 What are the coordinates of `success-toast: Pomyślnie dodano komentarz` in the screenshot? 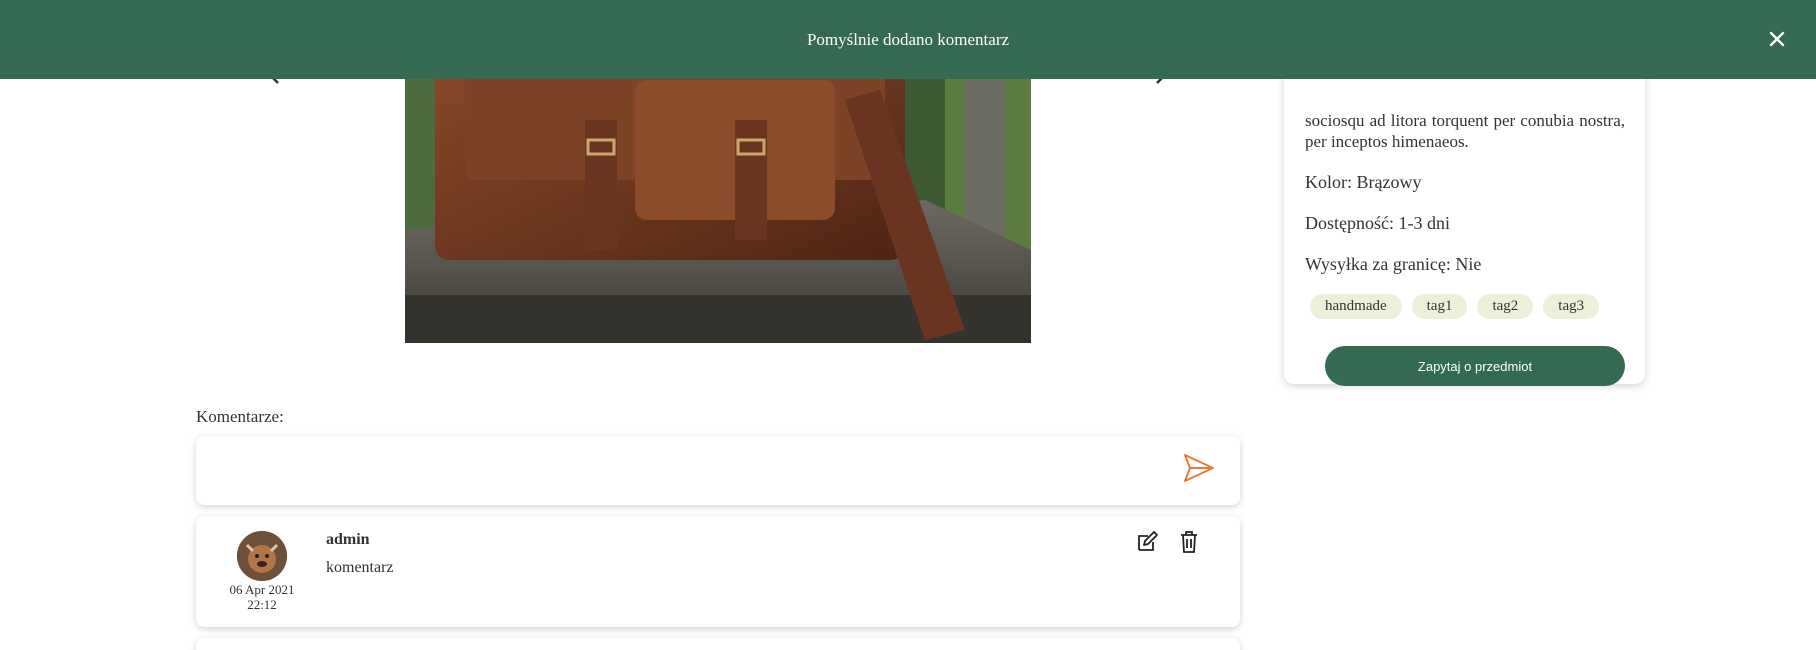 It's located at (908, 39).